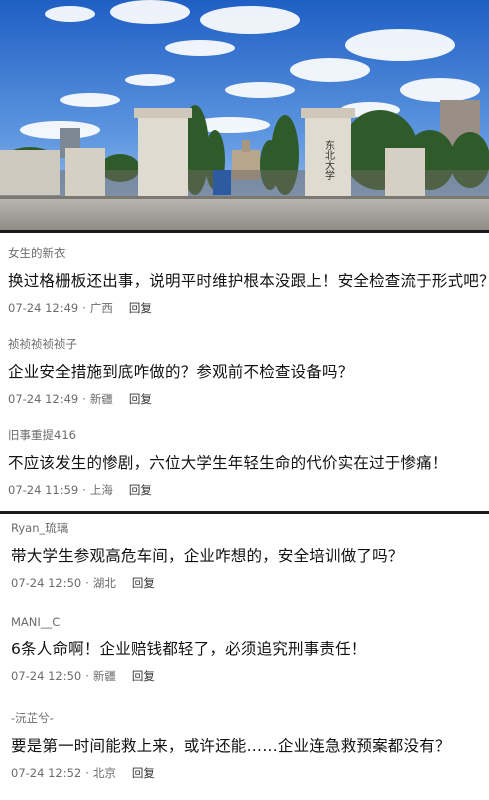 This screenshot has height=800, width=489. I want to click on comment-username: 旧事重提416, so click(228, 435).